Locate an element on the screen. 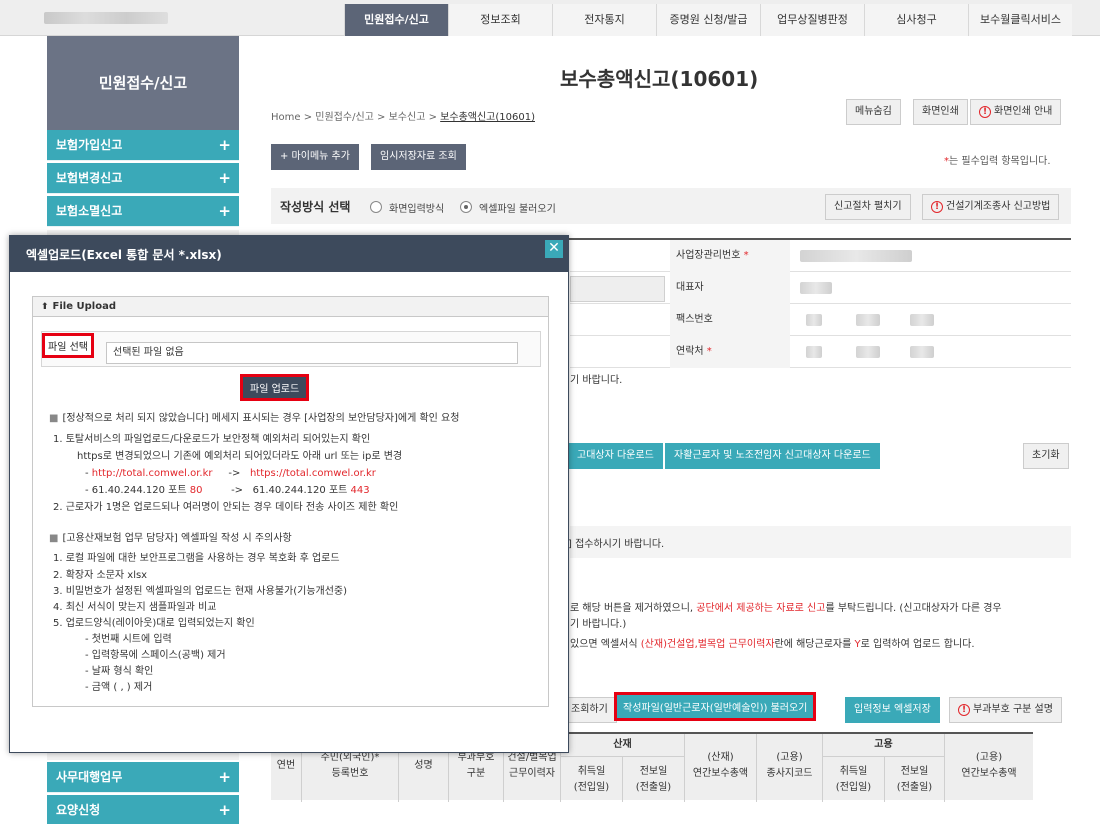  screen-print-guide-button: ! 화면인쇄 안내 is located at coordinates (1016, 112).